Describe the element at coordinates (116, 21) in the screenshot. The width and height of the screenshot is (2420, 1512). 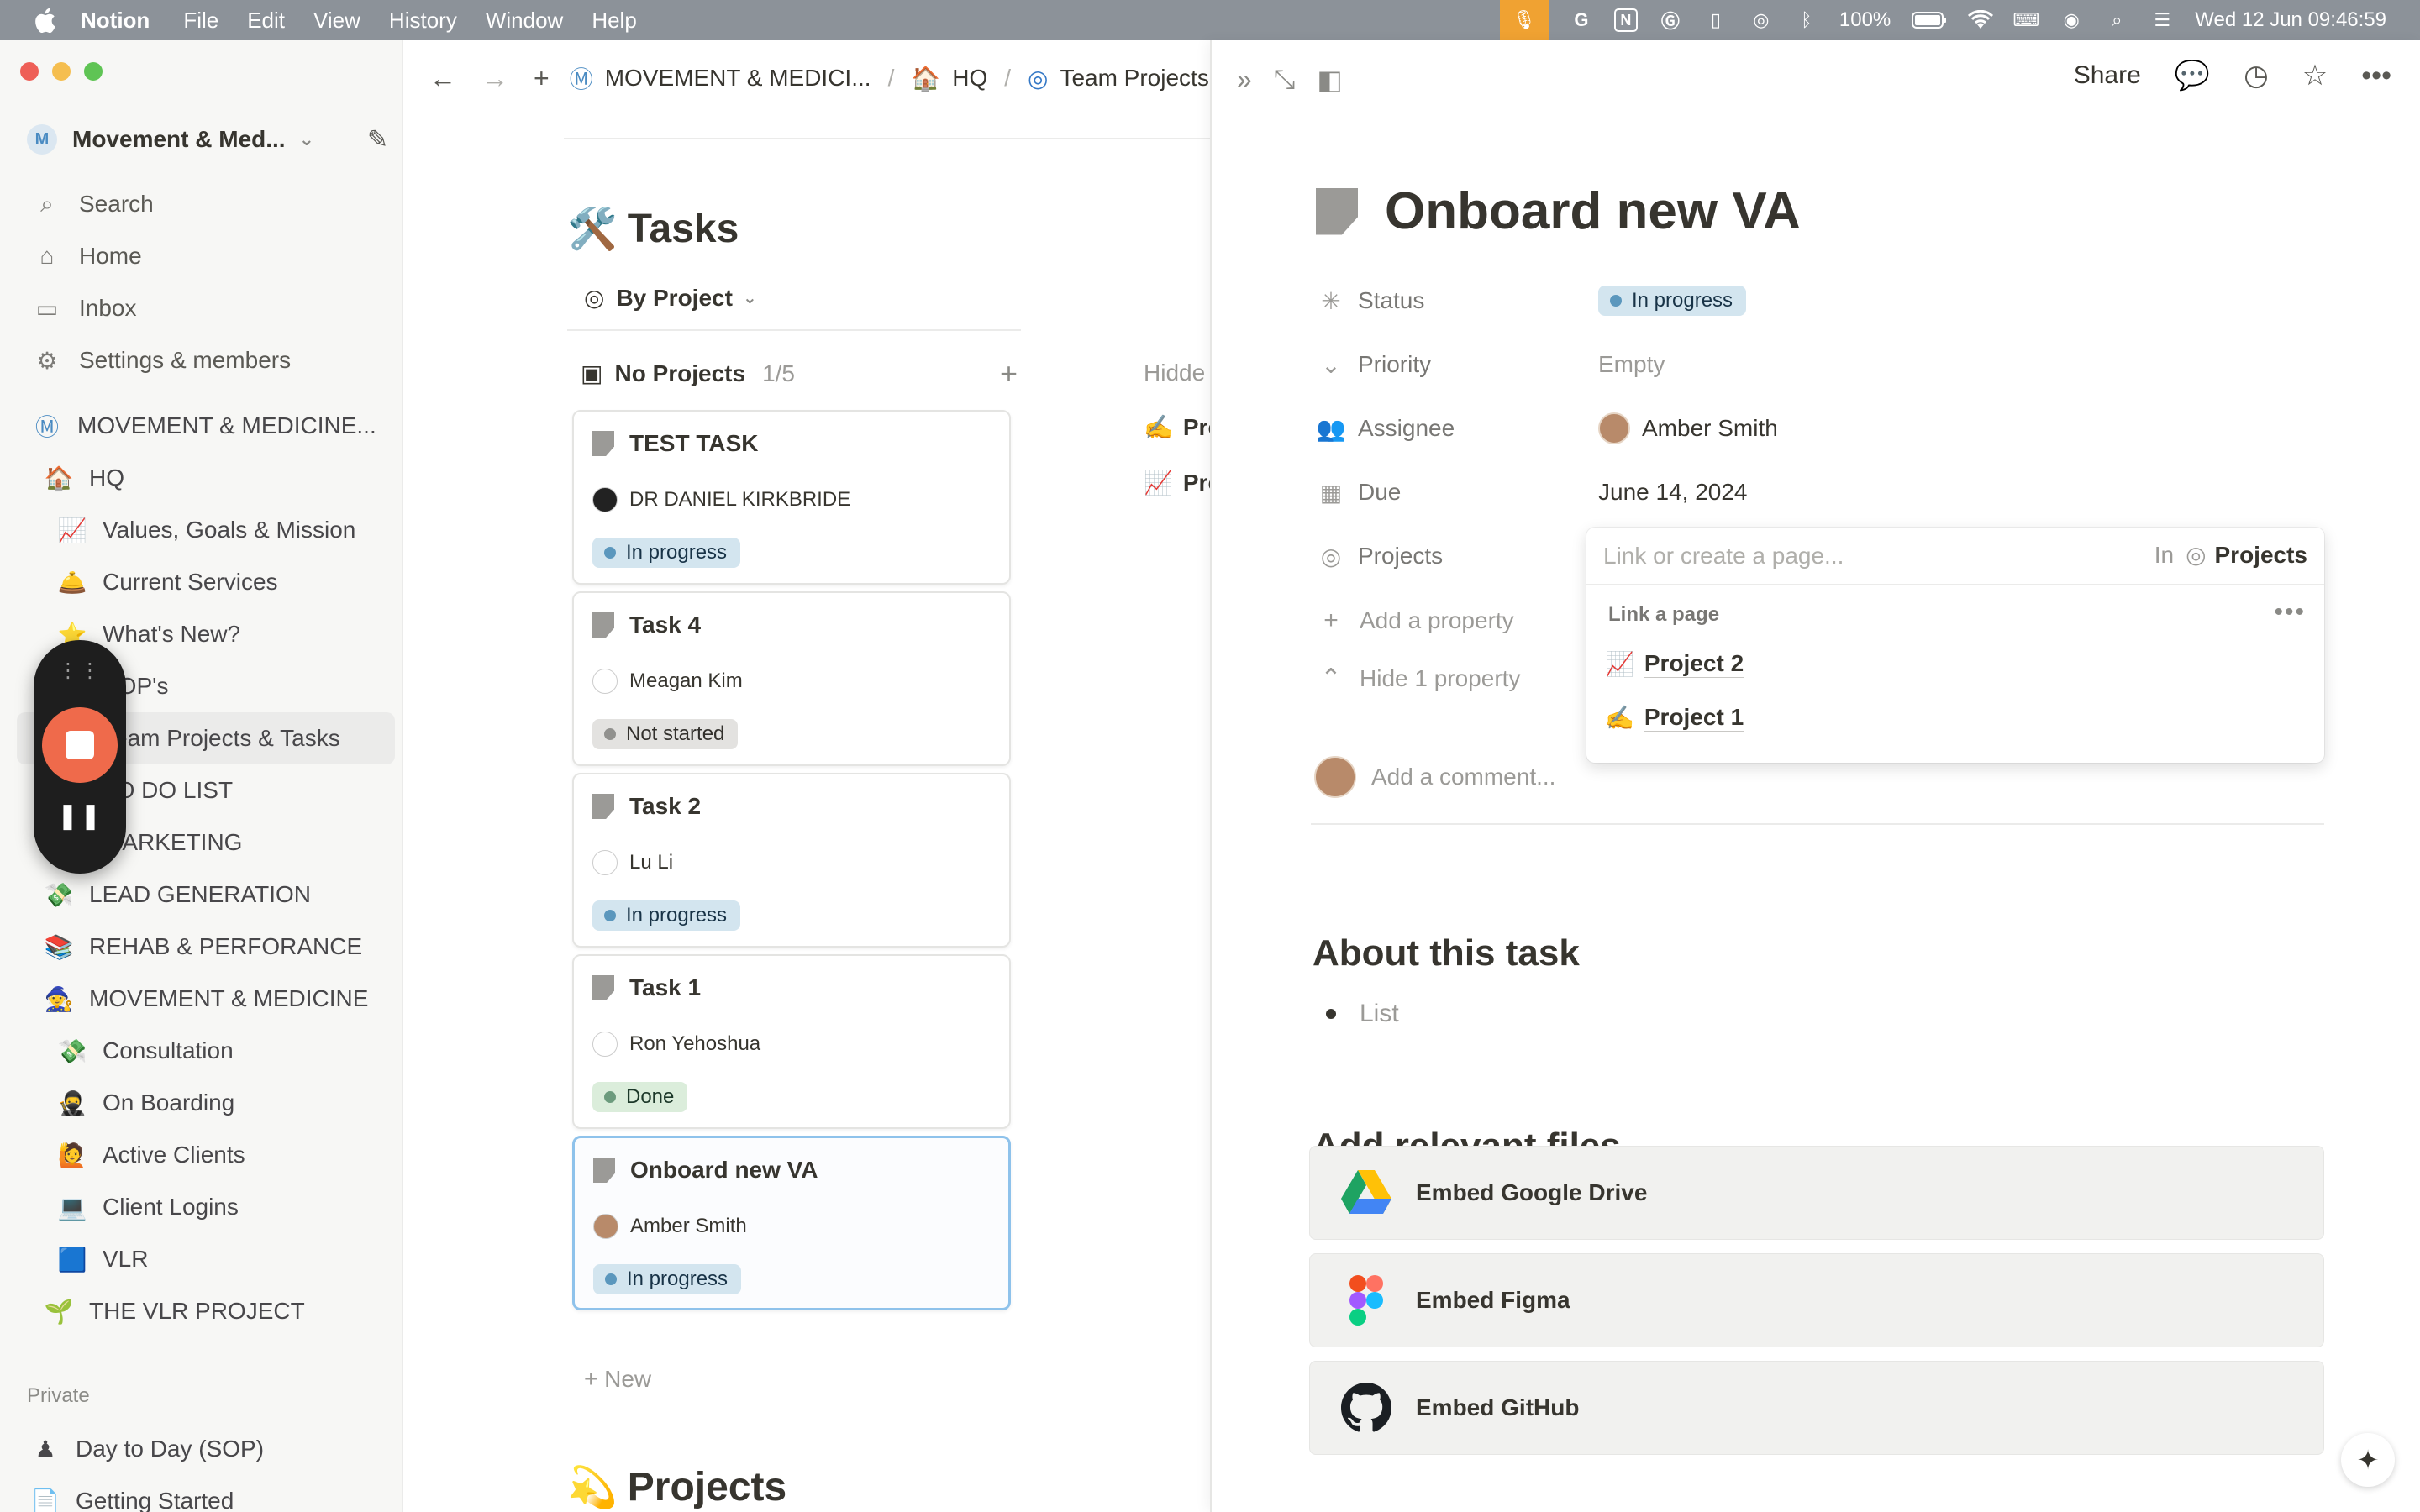
I see `menu-app-name: Notion` at that location.